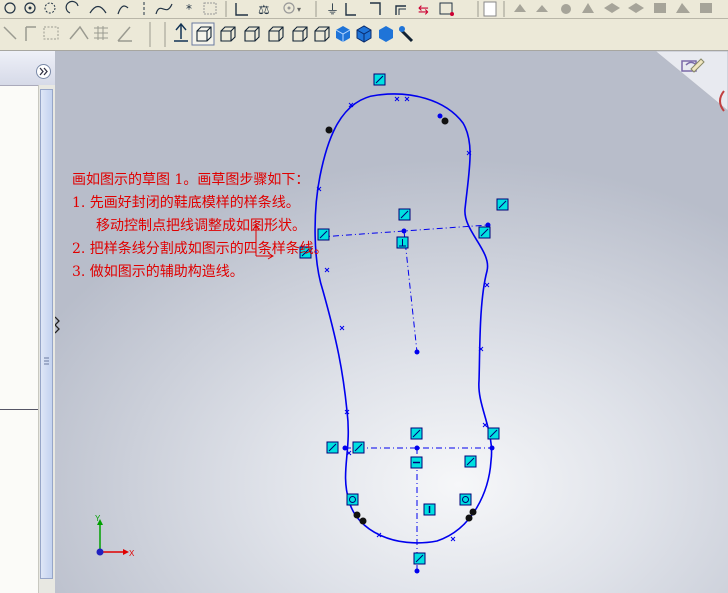 The height and width of the screenshot is (593, 728). What do you see at coordinates (400, 10) in the screenshot?
I see `offset-icon` at bounding box center [400, 10].